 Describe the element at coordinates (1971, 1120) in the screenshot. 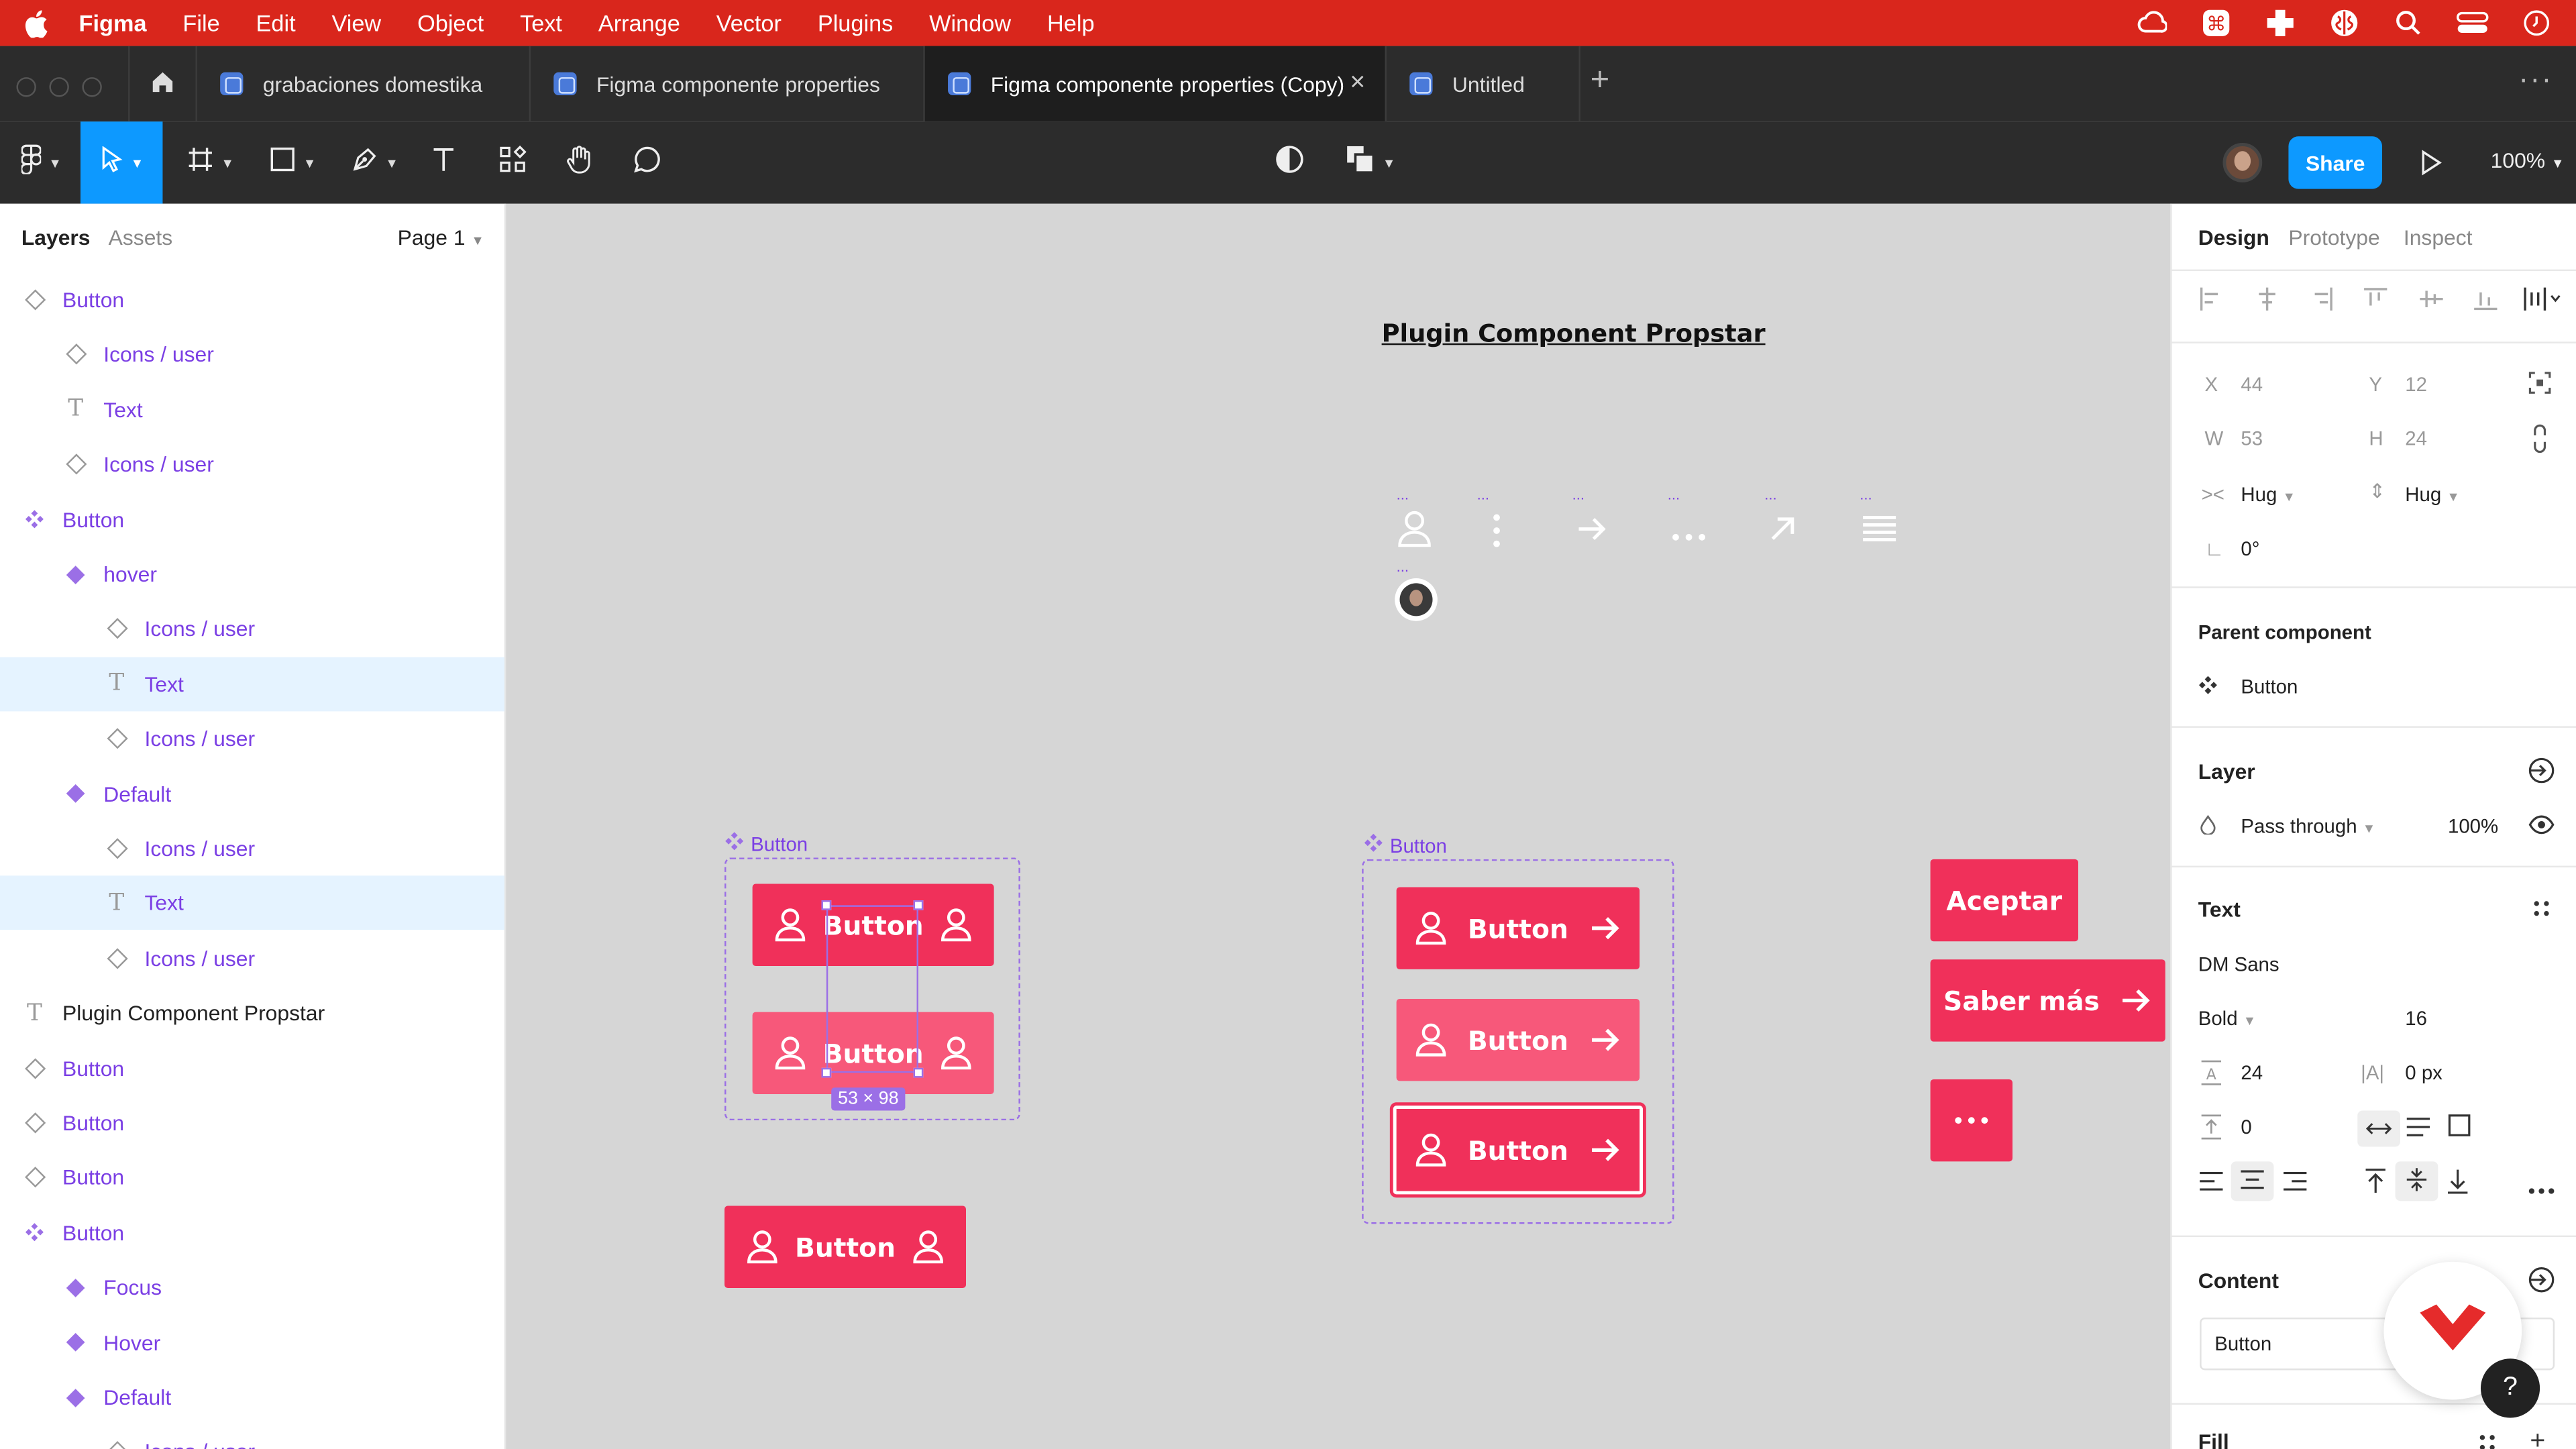

I see `more-options-button` at that location.